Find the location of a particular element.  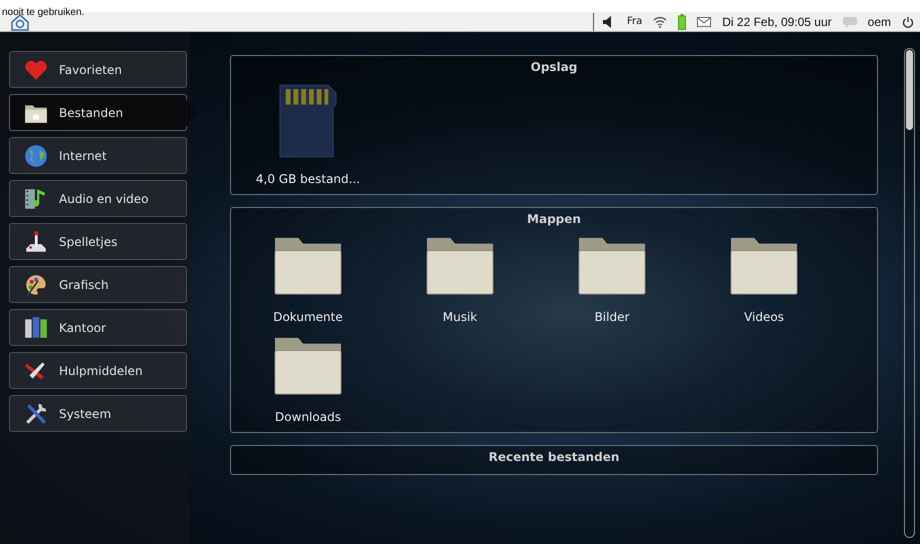

item-label: Bilder is located at coordinates (612, 317).